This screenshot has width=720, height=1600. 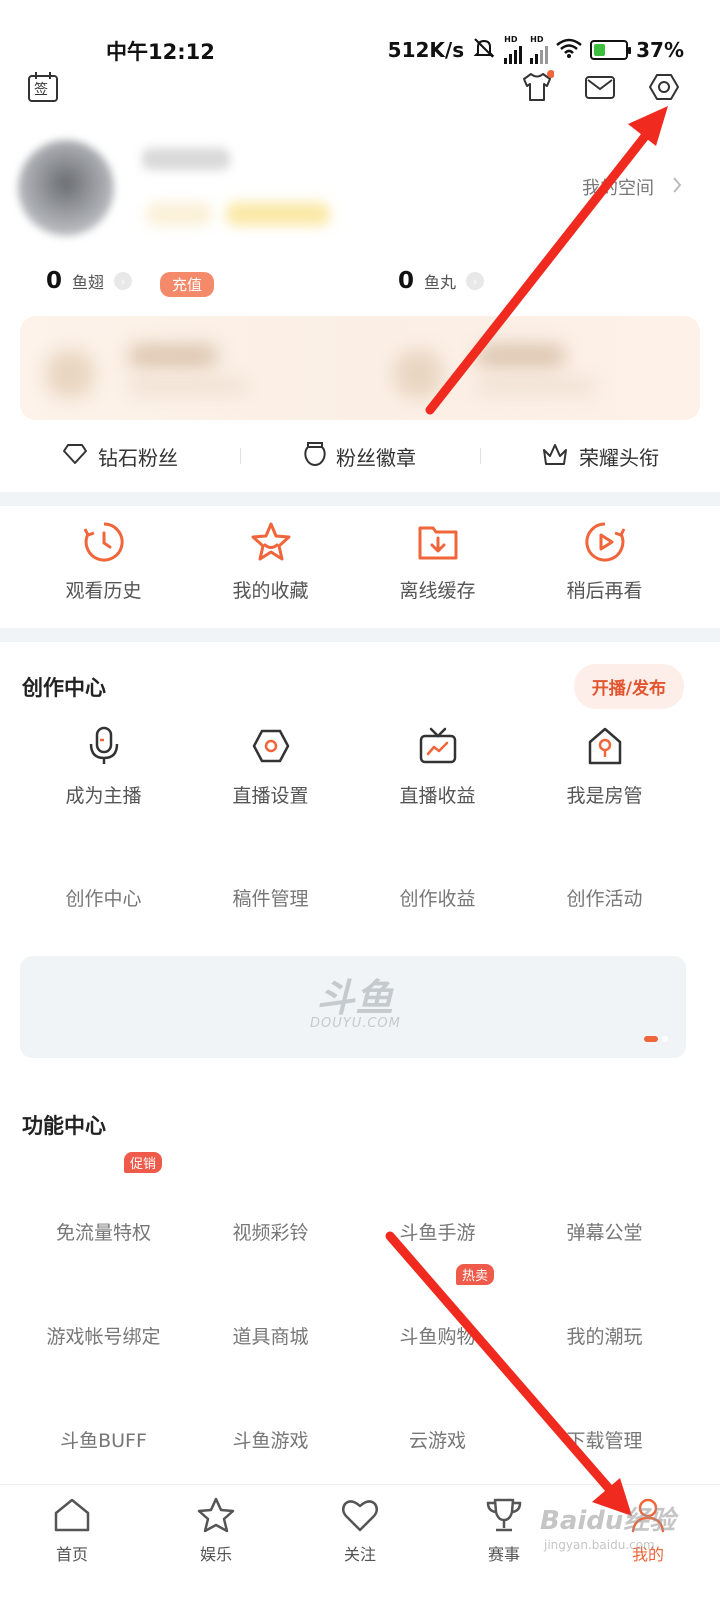 What do you see at coordinates (677, 187) in the screenshot?
I see `chevron-right-icon` at bounding box center [677, 187].